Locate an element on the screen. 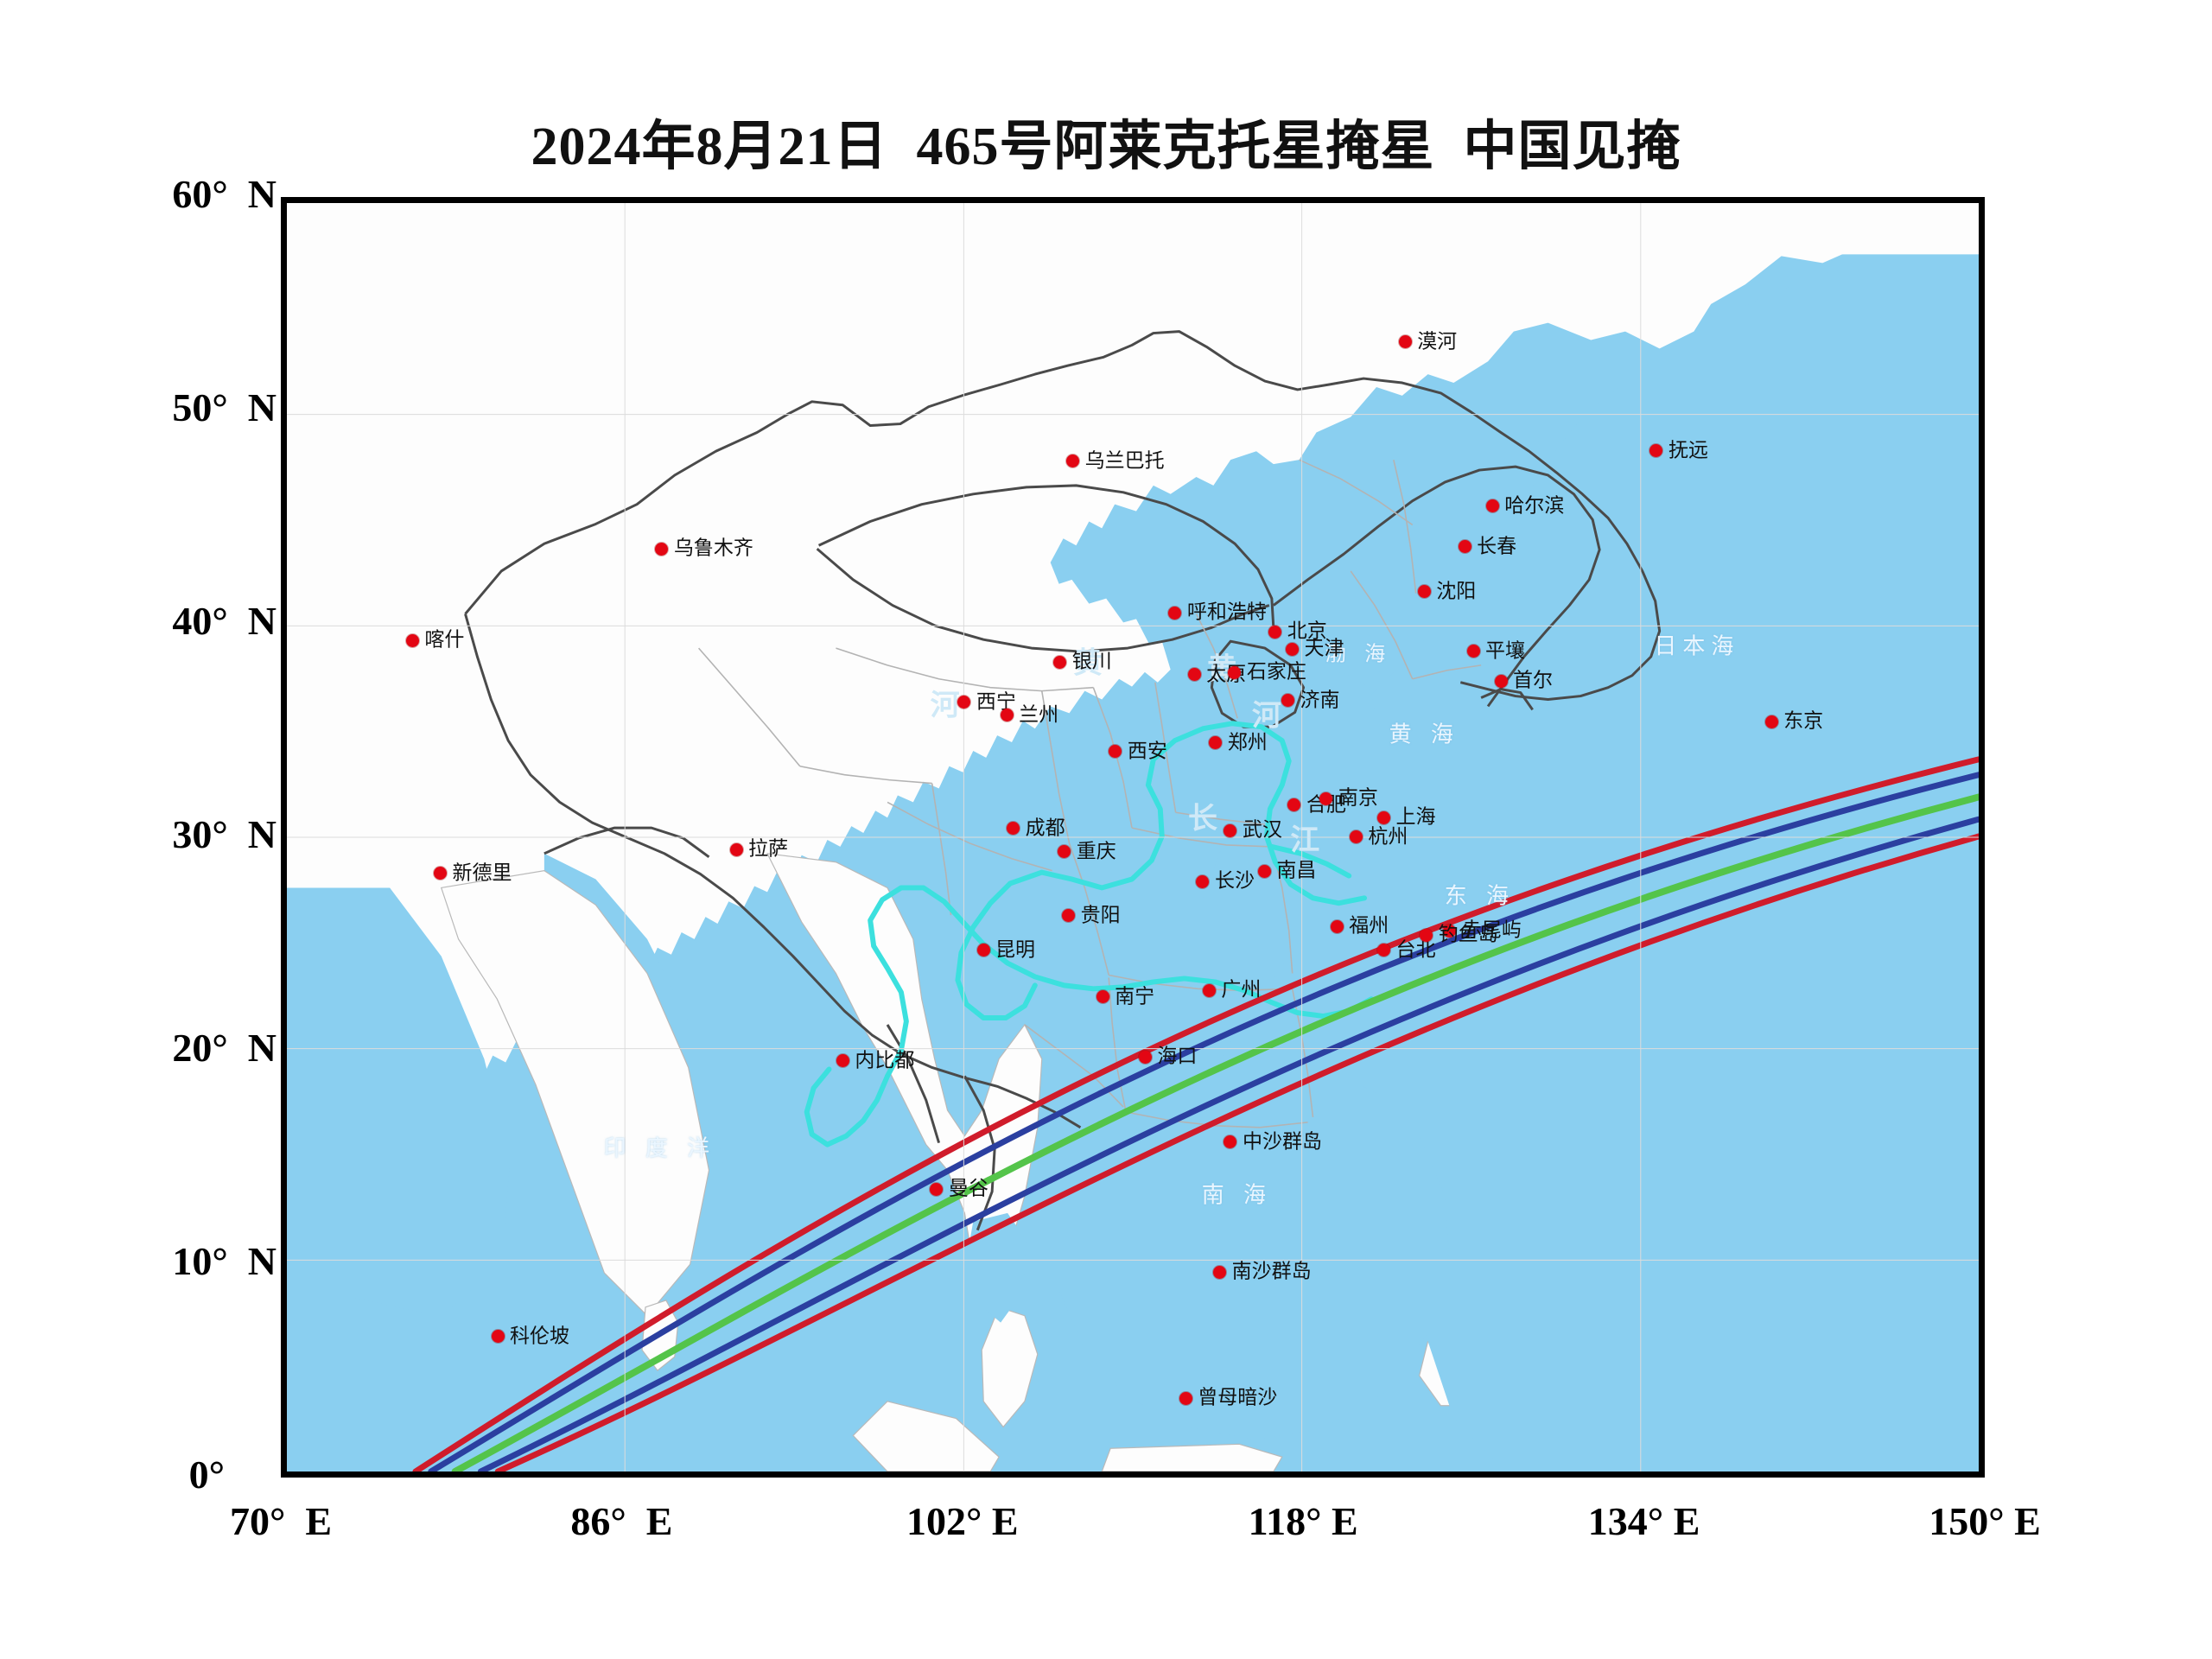 The height and width of the screenshot is (1659, 2212). x-axis-tick-70: 70° E is located at coordinates (281, 1521).